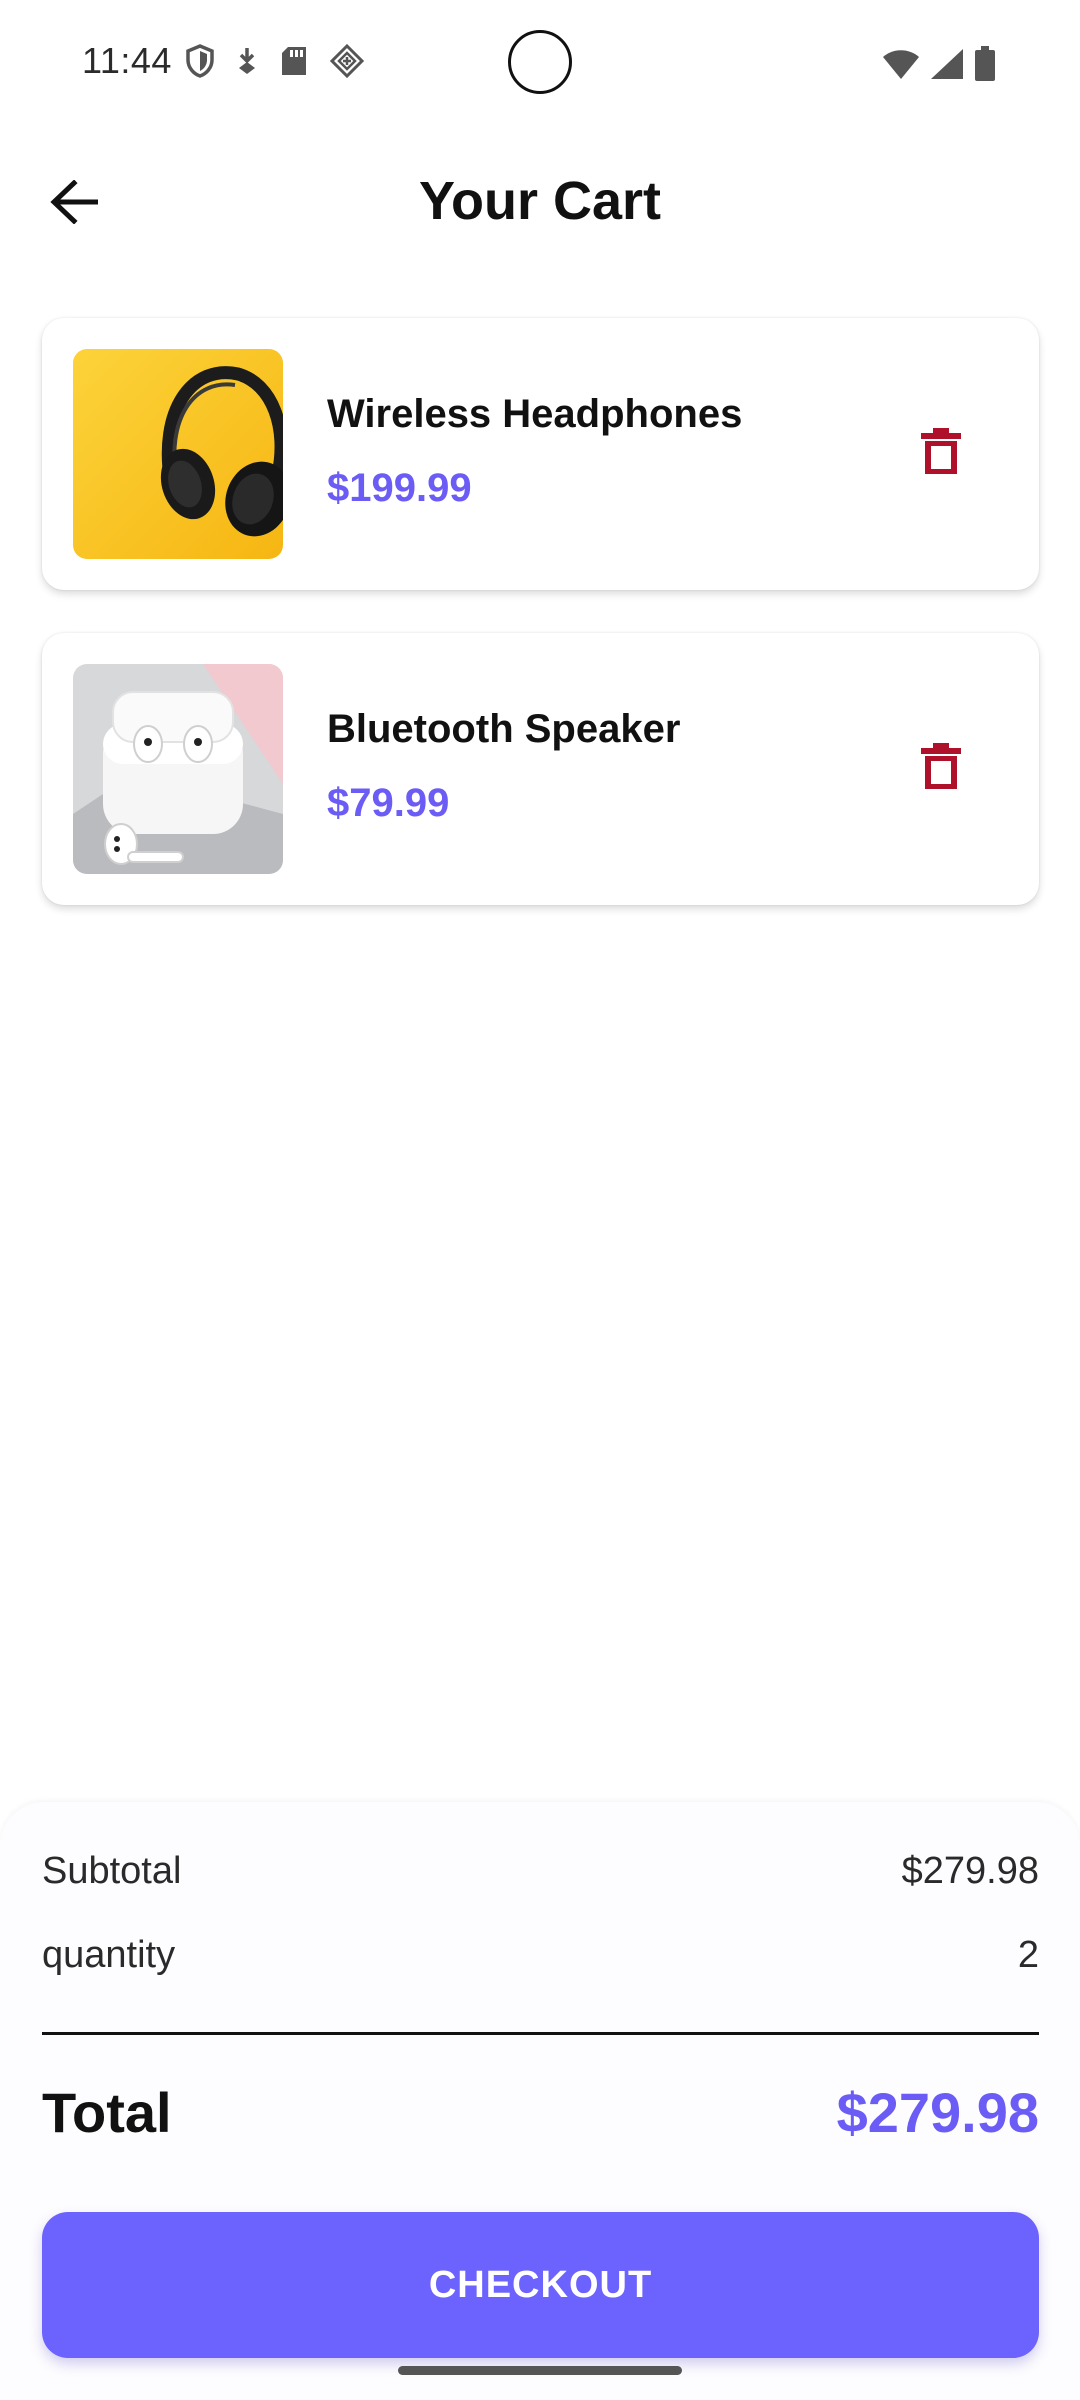  What do you see at coordinates (540, 1871) in the screenshot?
I see `subtotal-row: Subtotal $279.98` at bounding box center [540, 1871].